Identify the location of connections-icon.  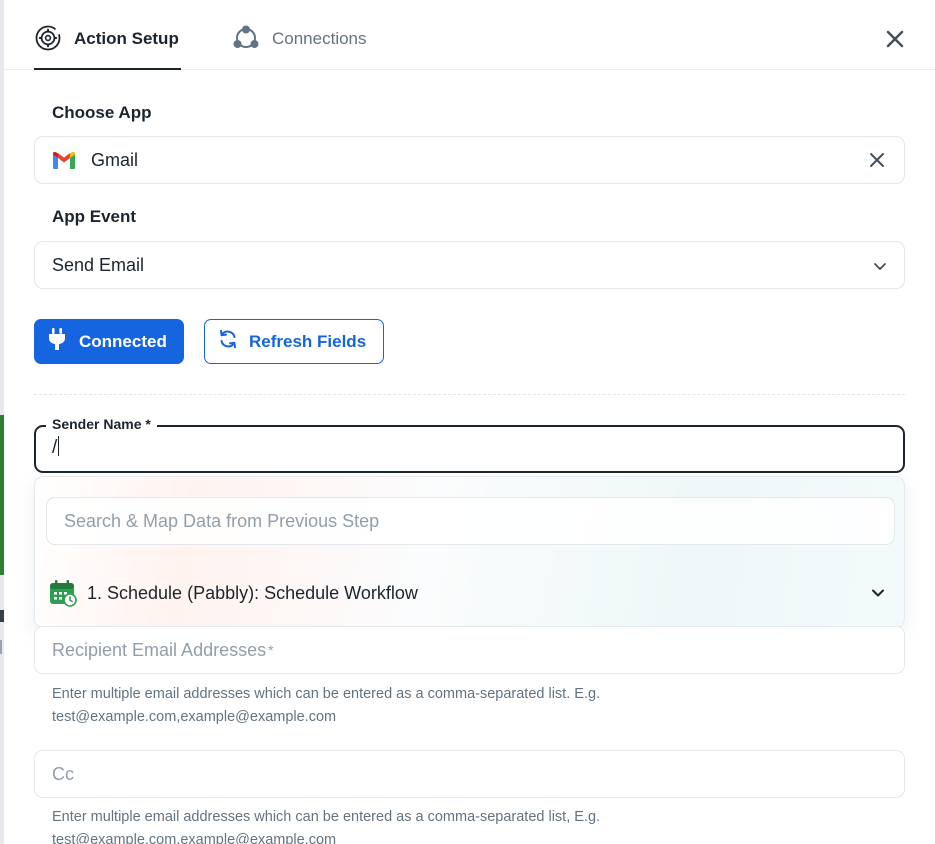
(246, 38).